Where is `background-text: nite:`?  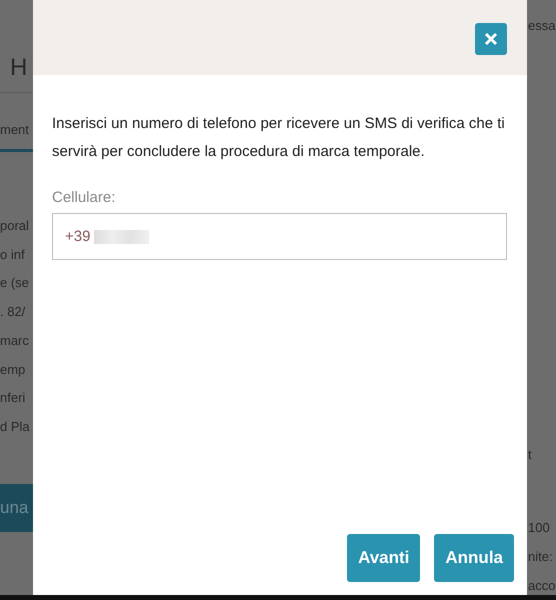
background-text: nite: is located at coordinates (541, 557).